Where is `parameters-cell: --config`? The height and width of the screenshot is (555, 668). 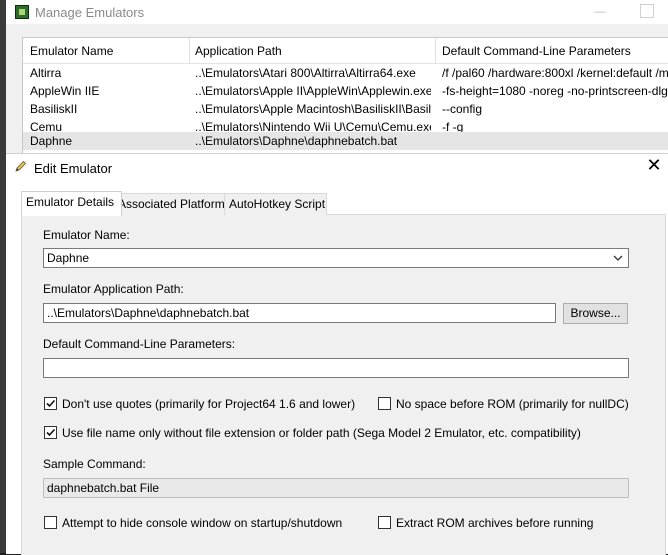 parameters-cell: --config is located at coordinates (462, 109).